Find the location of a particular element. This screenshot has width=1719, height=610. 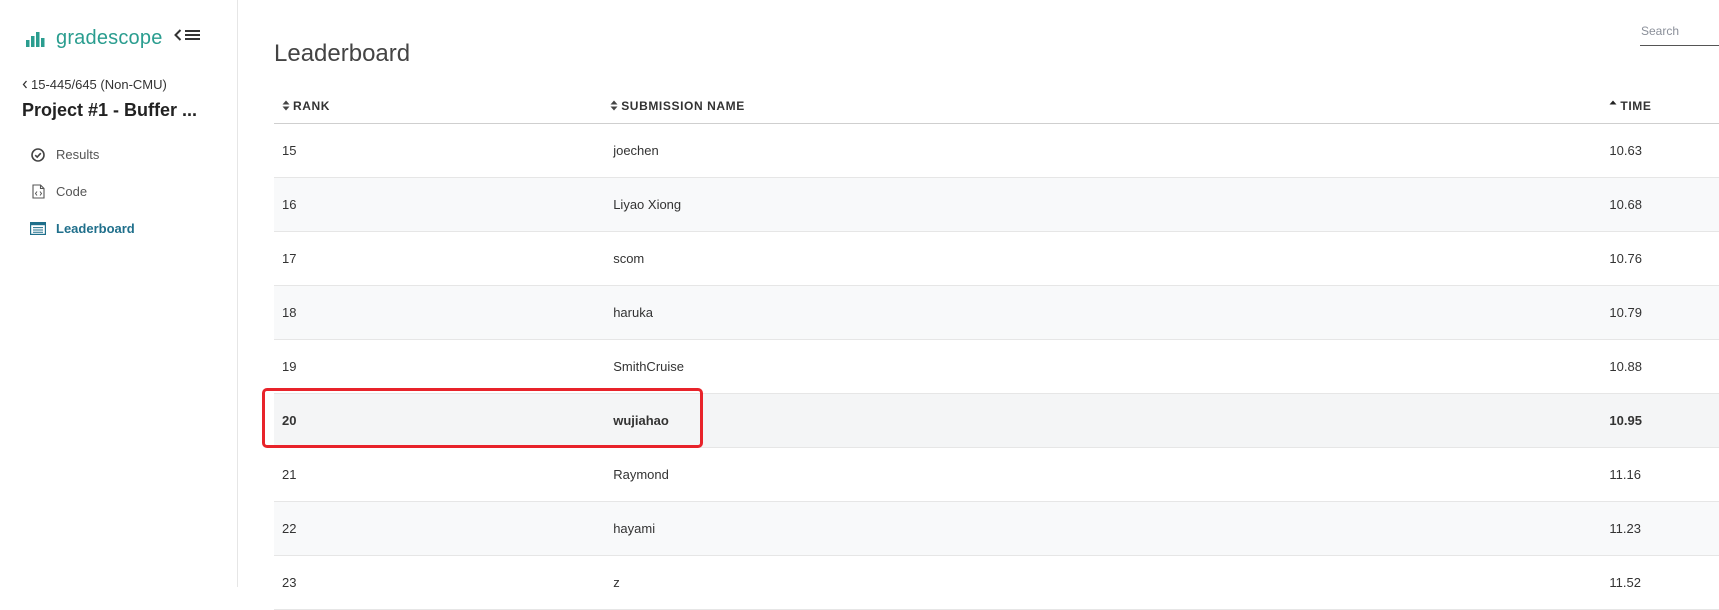

time-cell: 11.52 is located at coordinates (1664, 582).